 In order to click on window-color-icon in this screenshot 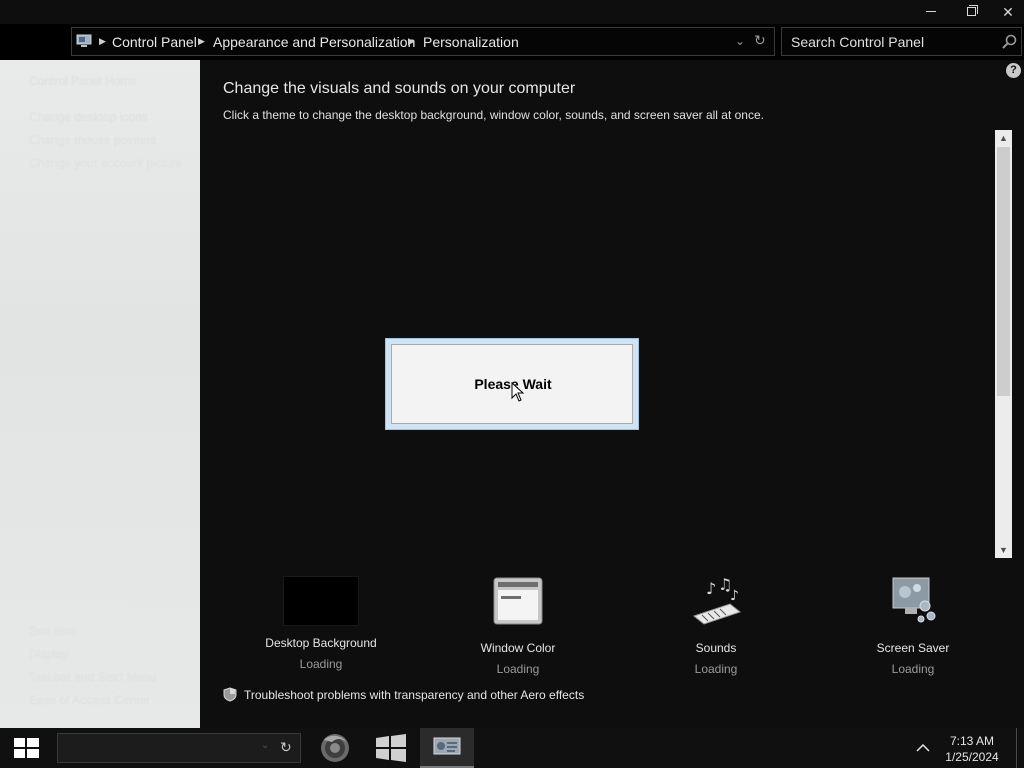, I will do `click(518, 601)`.